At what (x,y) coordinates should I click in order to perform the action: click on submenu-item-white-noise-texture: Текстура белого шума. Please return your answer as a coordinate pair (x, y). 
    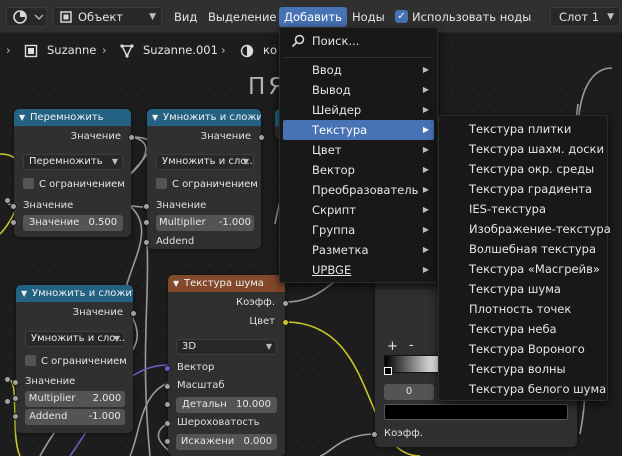
    Looking at the image, I should click on (537, 389).